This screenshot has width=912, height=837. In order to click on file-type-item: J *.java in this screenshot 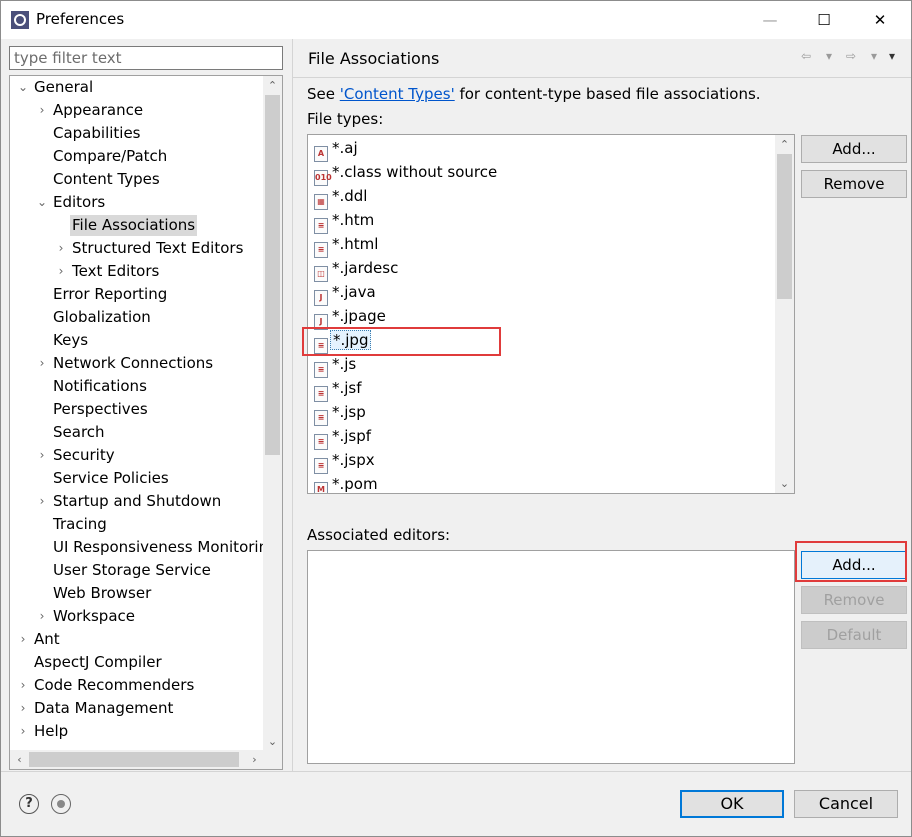, I will do `click(404, 293)`.